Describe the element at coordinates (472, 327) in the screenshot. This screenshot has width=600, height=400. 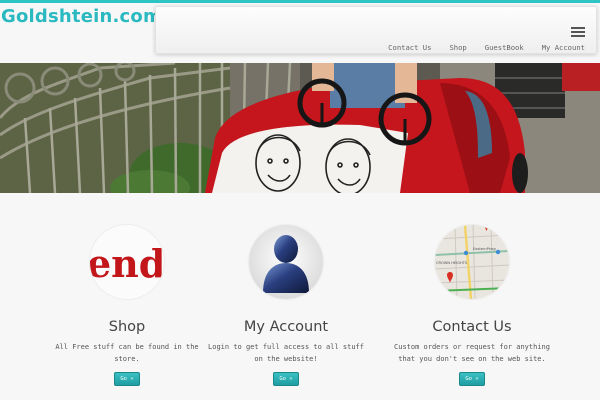
I see `feature-title: Contact Us` at that location.